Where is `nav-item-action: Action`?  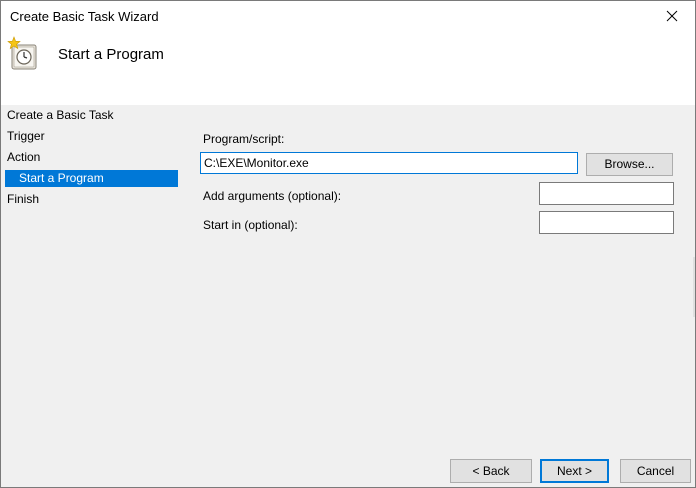
nav-item-action: Action is located at coordinates (94, 157).